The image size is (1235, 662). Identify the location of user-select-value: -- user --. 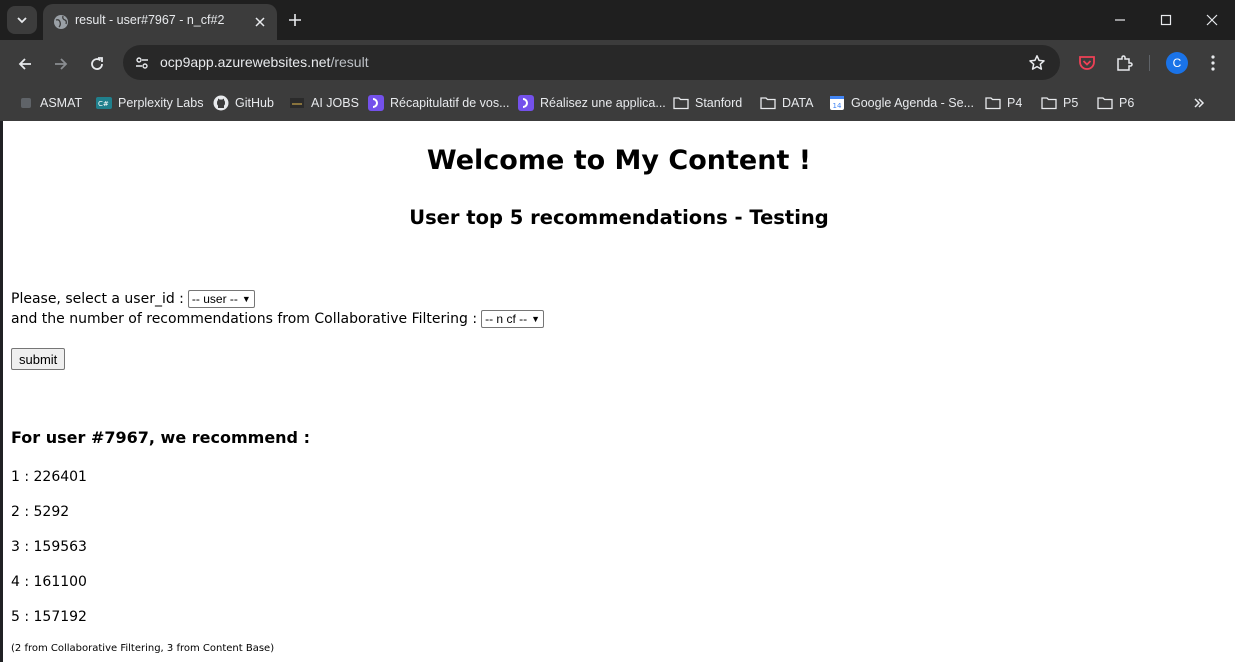
(214, 299).